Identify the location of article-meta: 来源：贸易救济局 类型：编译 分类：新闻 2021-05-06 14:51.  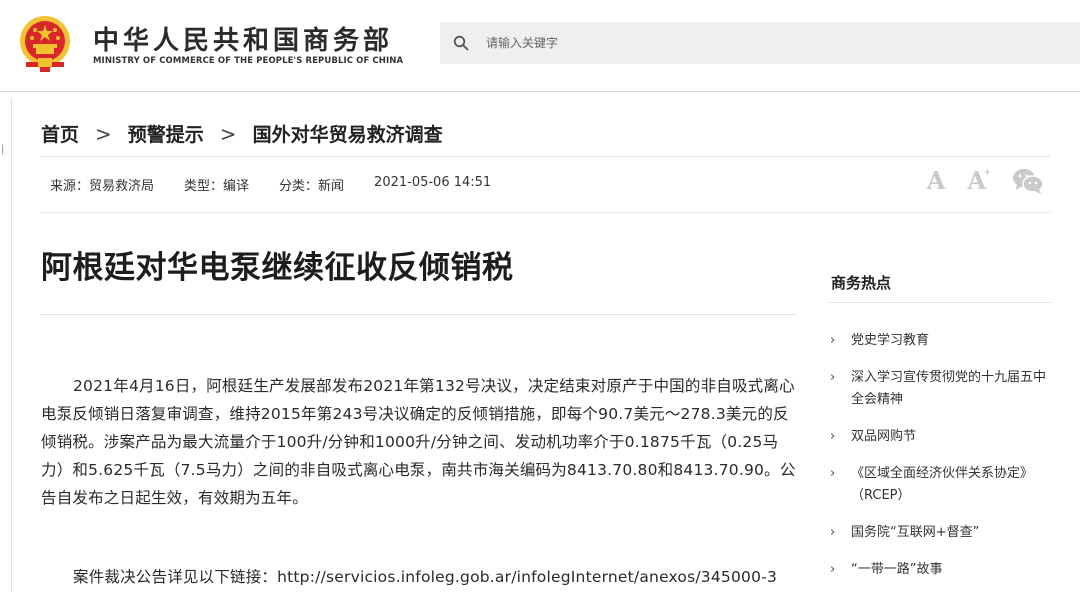
(285, 184).